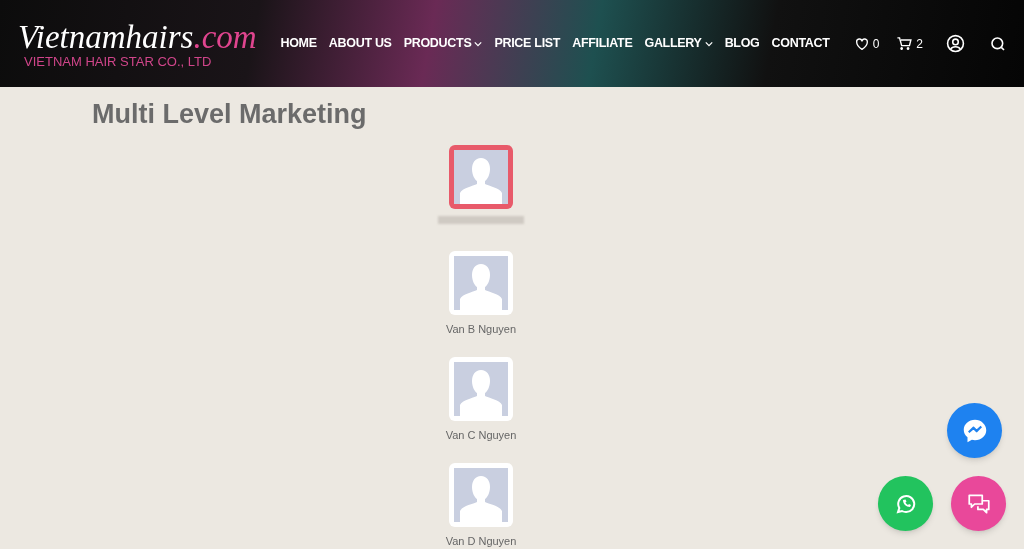  What do you see at coordinates (527, 43) in the screenshot?
I see `nav-link: PRICE LIST` at bounding box center [527, 43].